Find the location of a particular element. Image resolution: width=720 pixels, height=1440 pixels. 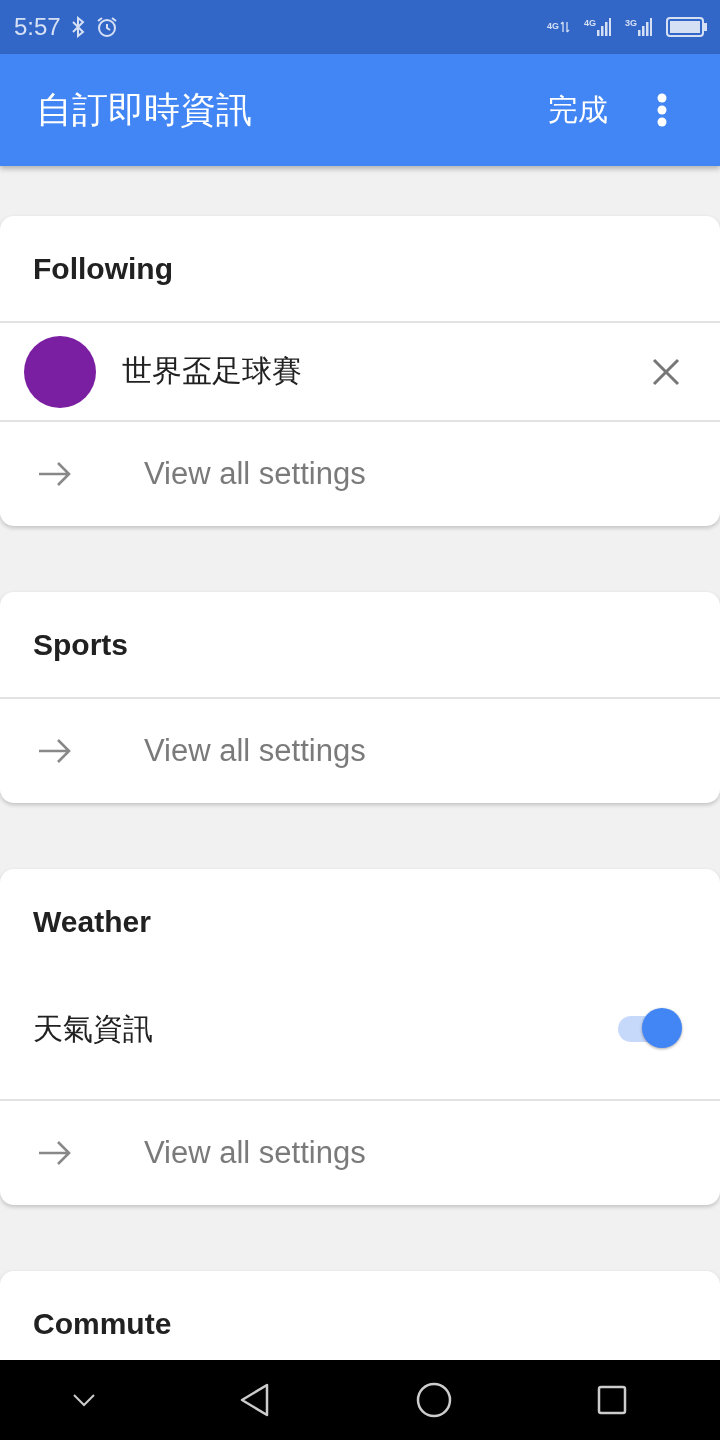

recents-icon is located at coordinates (612, 1400).